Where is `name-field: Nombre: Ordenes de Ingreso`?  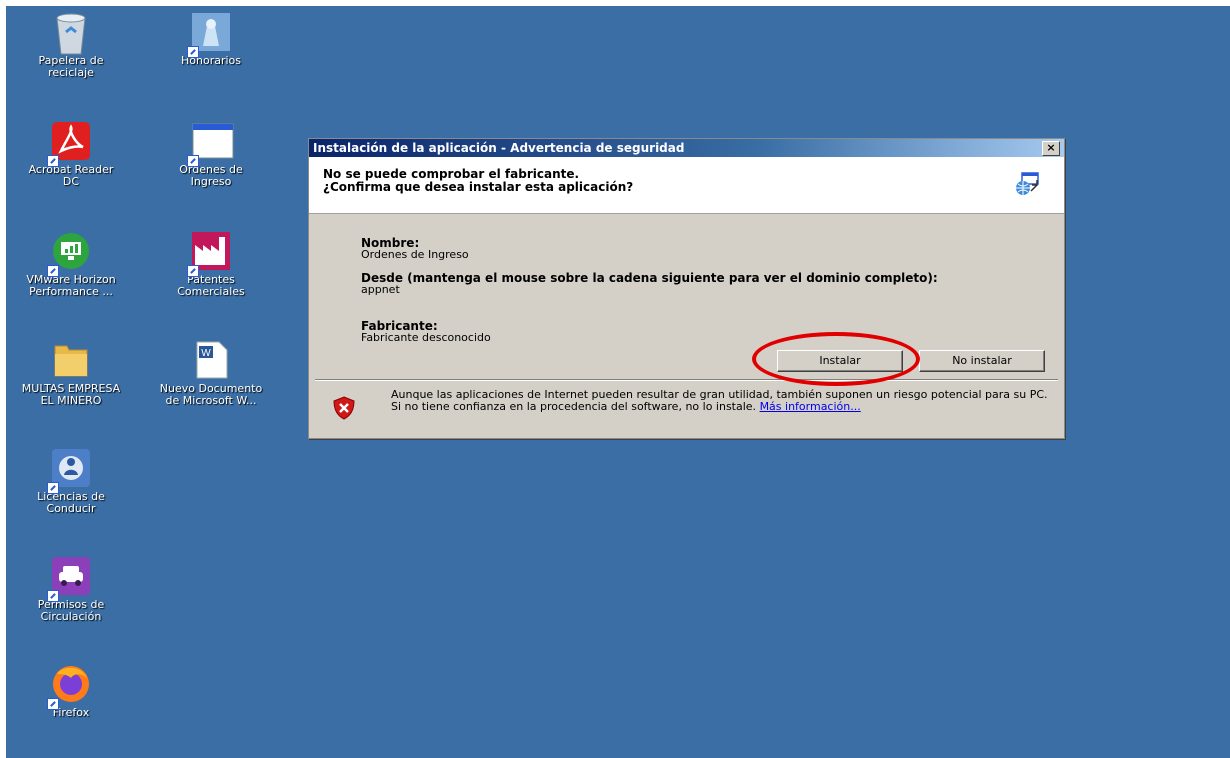
name-field: Nombre: Ordenes de Ingreso is located at coordinates (415, 249).